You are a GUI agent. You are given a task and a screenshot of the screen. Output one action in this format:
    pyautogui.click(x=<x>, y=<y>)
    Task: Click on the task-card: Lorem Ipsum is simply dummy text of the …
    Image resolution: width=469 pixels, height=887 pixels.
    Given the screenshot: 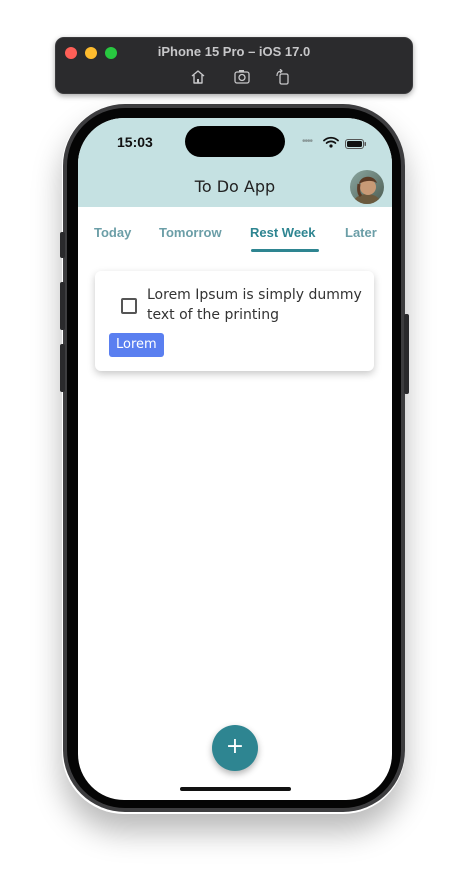 What is the action you would take?
    pyautogui.click(x=234, y=321)
    